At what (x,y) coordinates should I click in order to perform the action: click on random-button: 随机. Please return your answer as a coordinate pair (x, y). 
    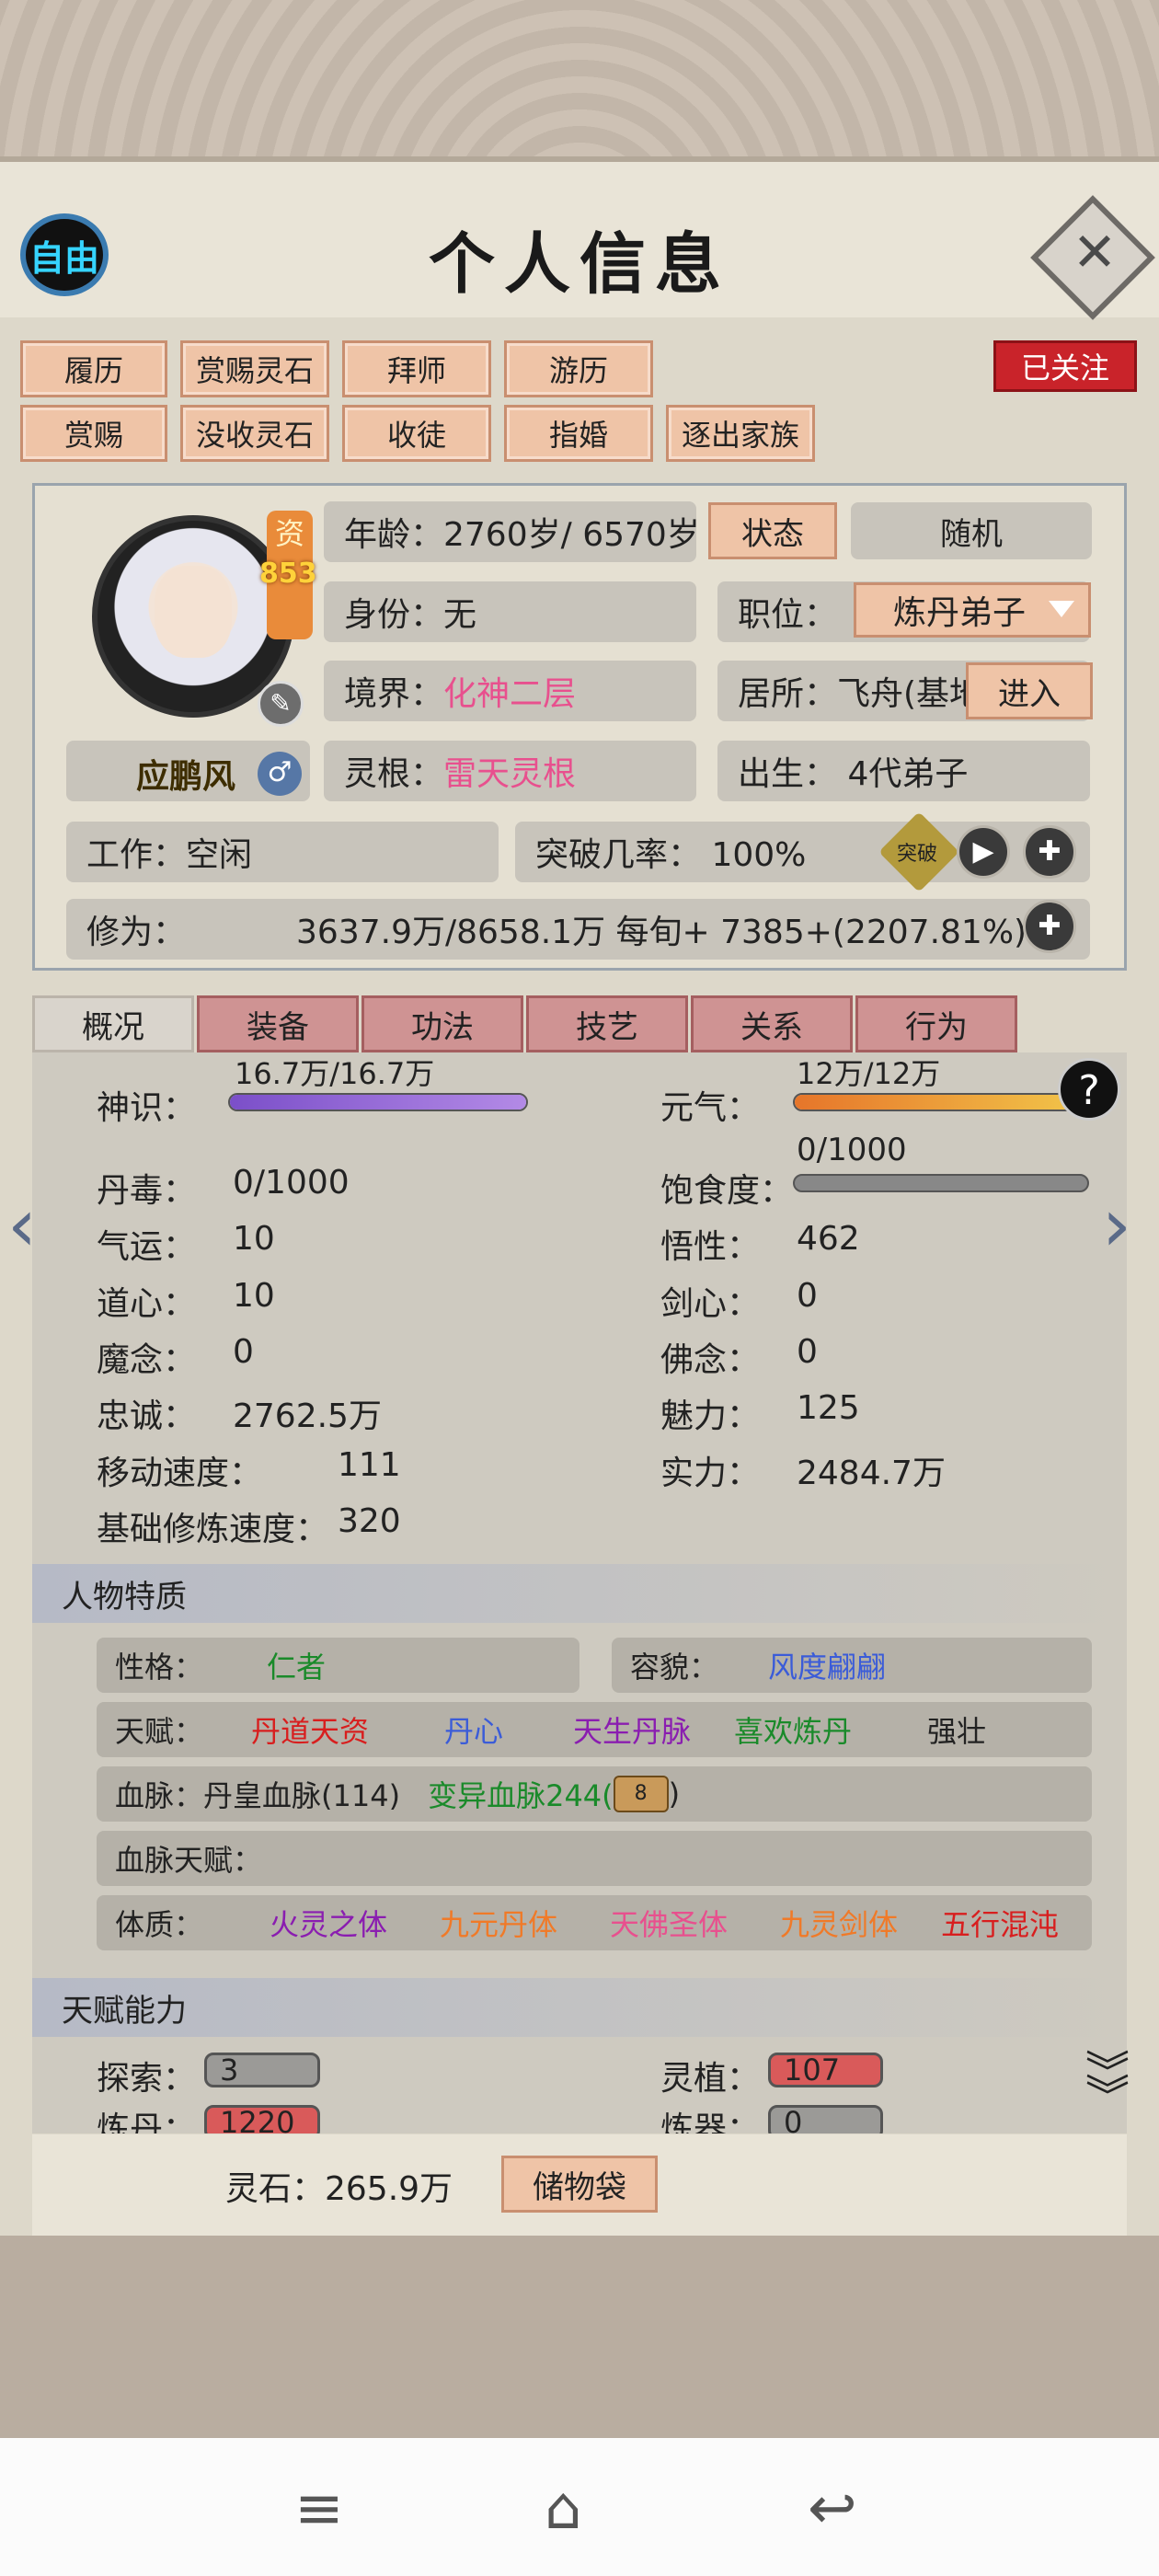
    Looking at the image, I should click on (971, 530).